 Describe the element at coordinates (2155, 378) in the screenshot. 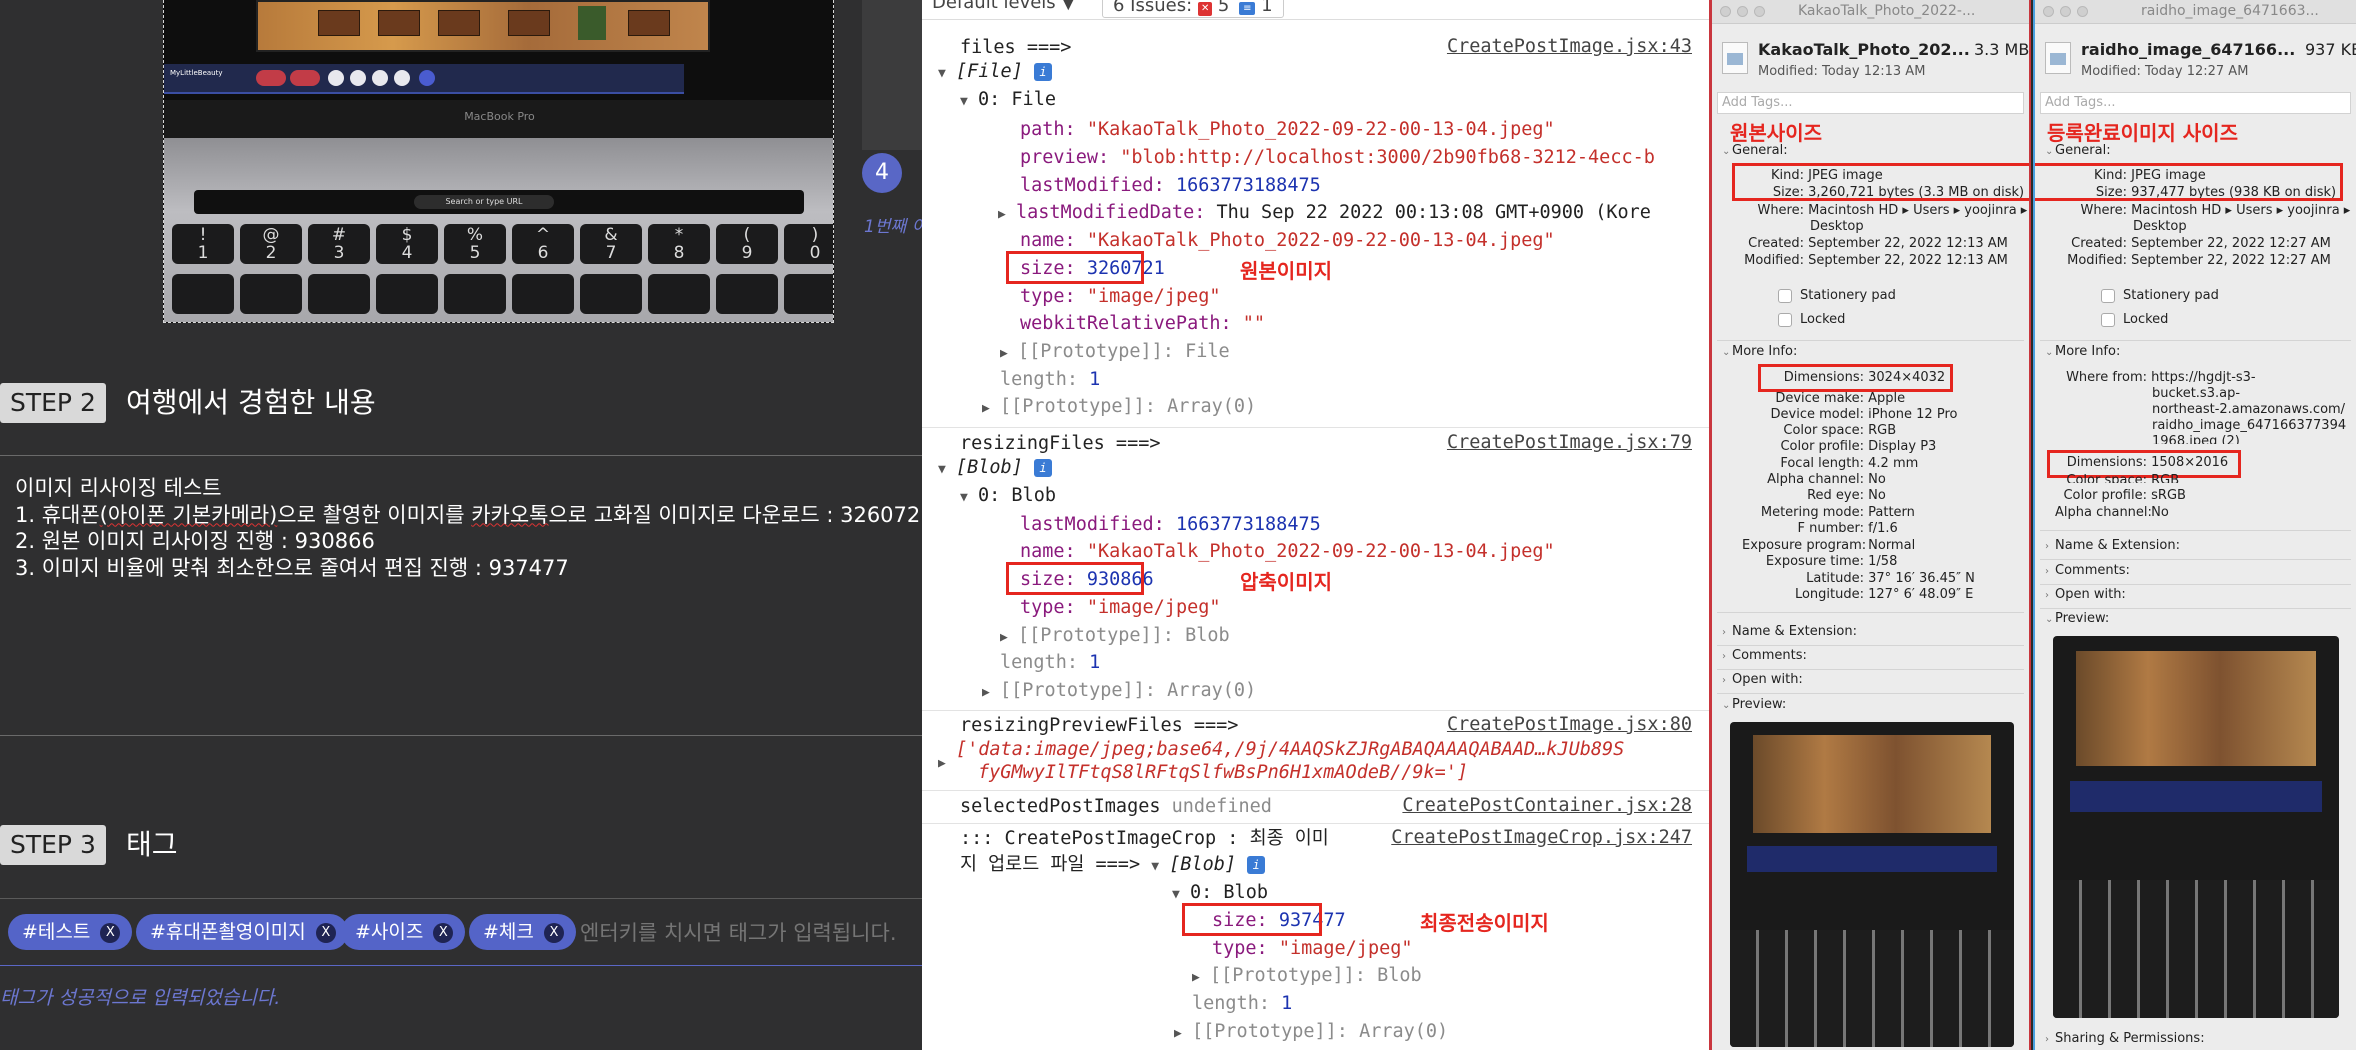

I see `info-where-from: Where from: https://hgdjt-s3-` at that location.